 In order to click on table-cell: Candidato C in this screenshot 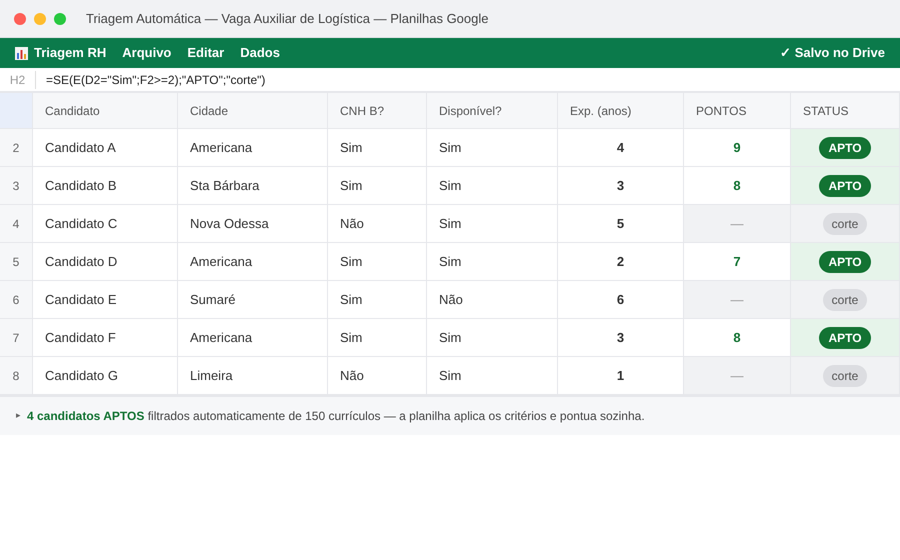, I will do `click(105, 224)`.